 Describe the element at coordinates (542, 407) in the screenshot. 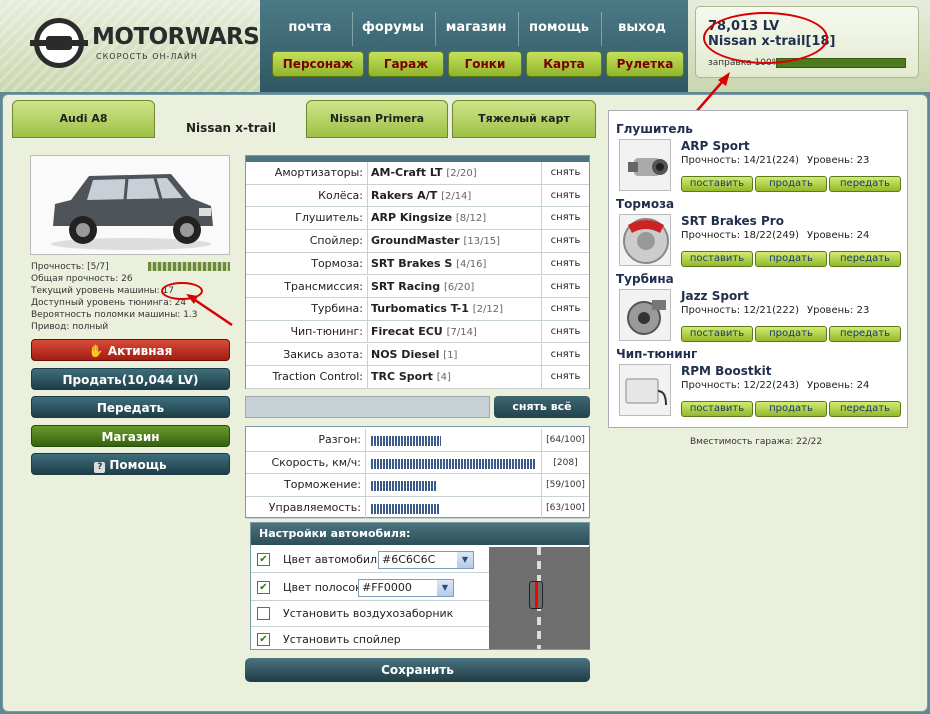

I see `remove-all-button: снять всё` at that location.